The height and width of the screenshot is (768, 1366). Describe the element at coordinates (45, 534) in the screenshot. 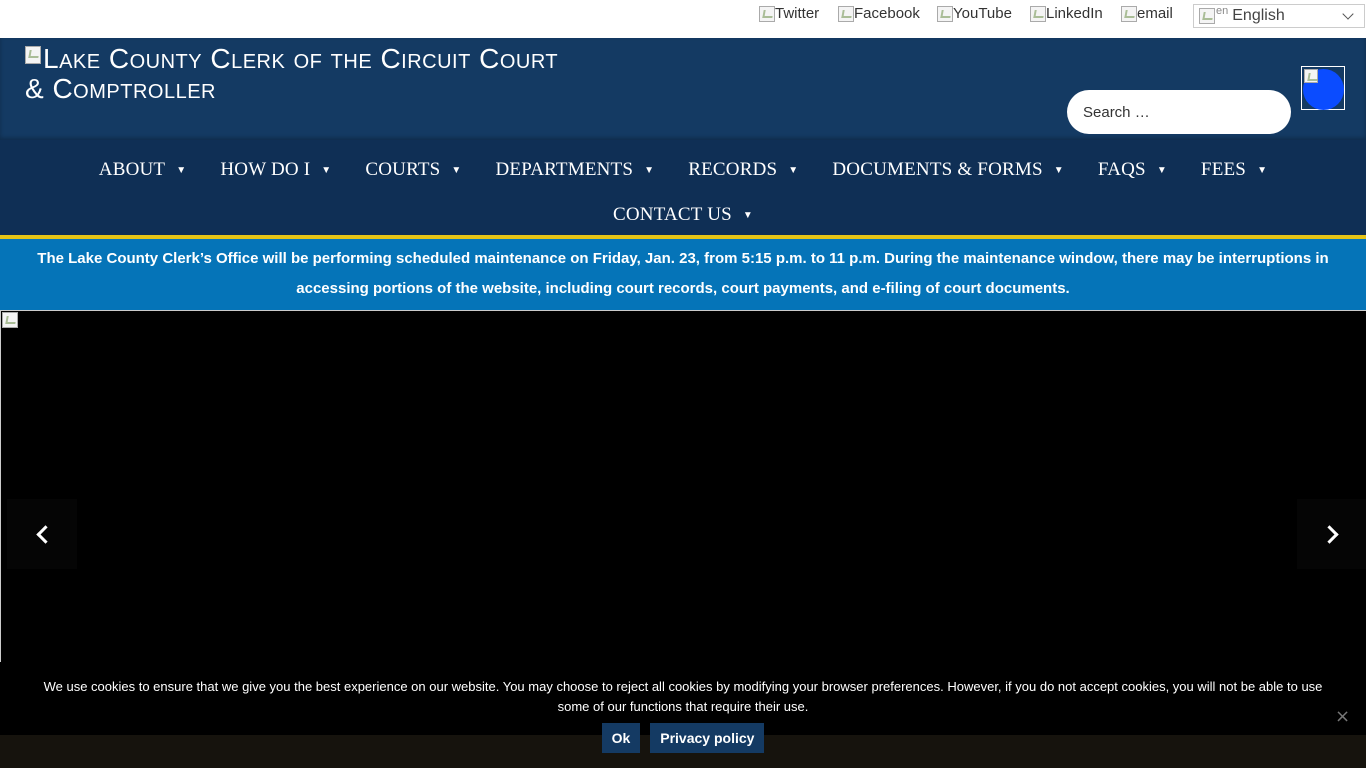

I see `chevron-left-icon` at that location.